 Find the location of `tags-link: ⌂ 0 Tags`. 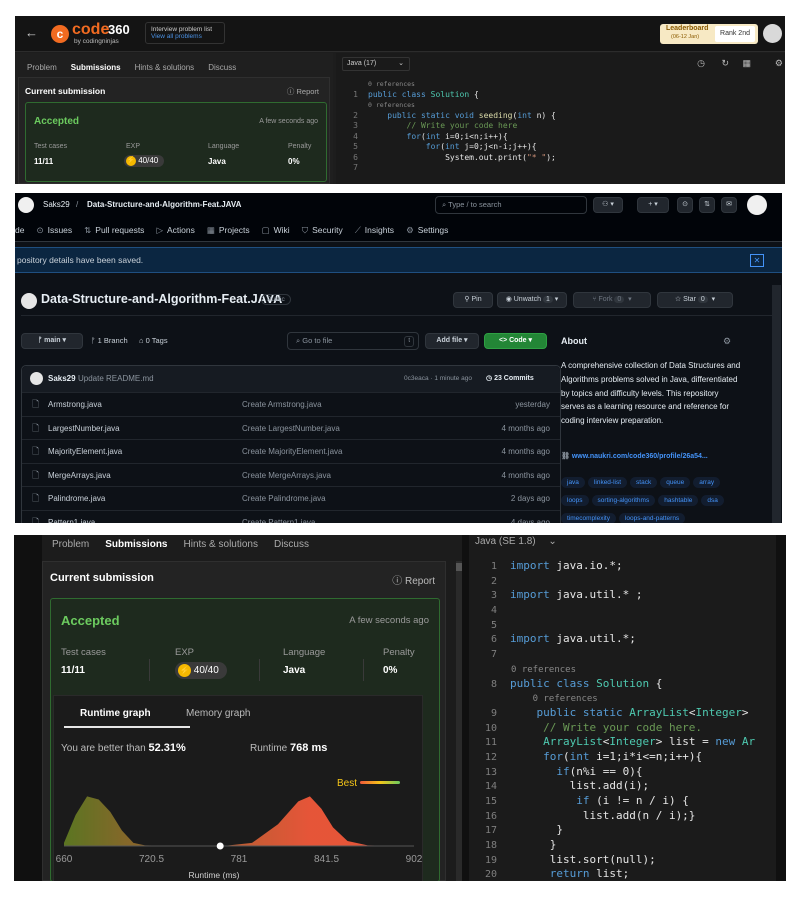

tags-link: ⌂ 0 Tags is located at coordinates (153, 340).